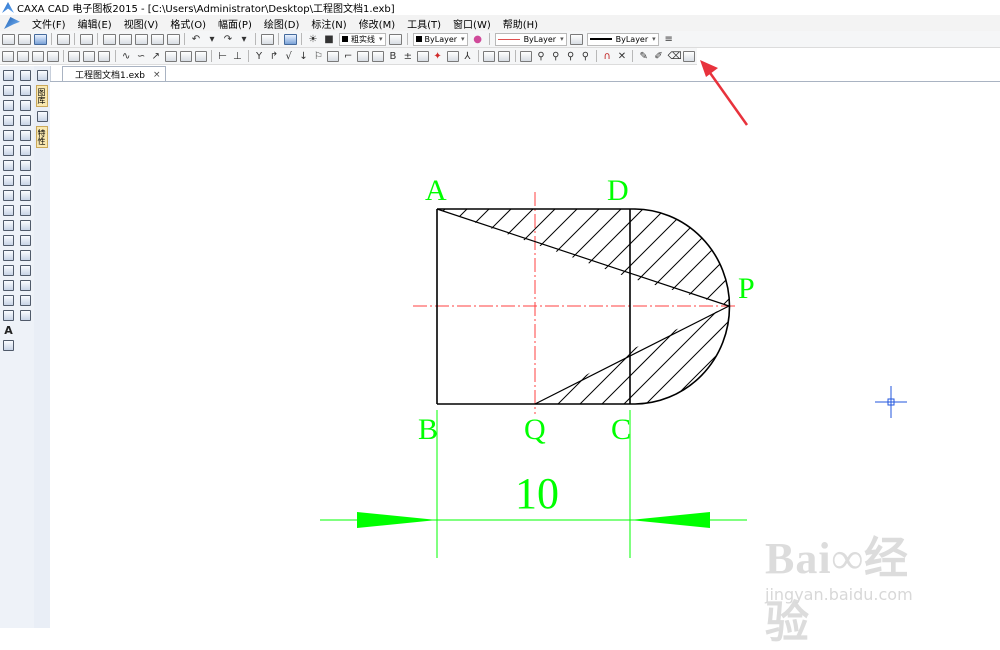  What do you see at coordinates (535, 429) in the screenshot?
I see `label-q: Q` at bounding box center [535, 429].